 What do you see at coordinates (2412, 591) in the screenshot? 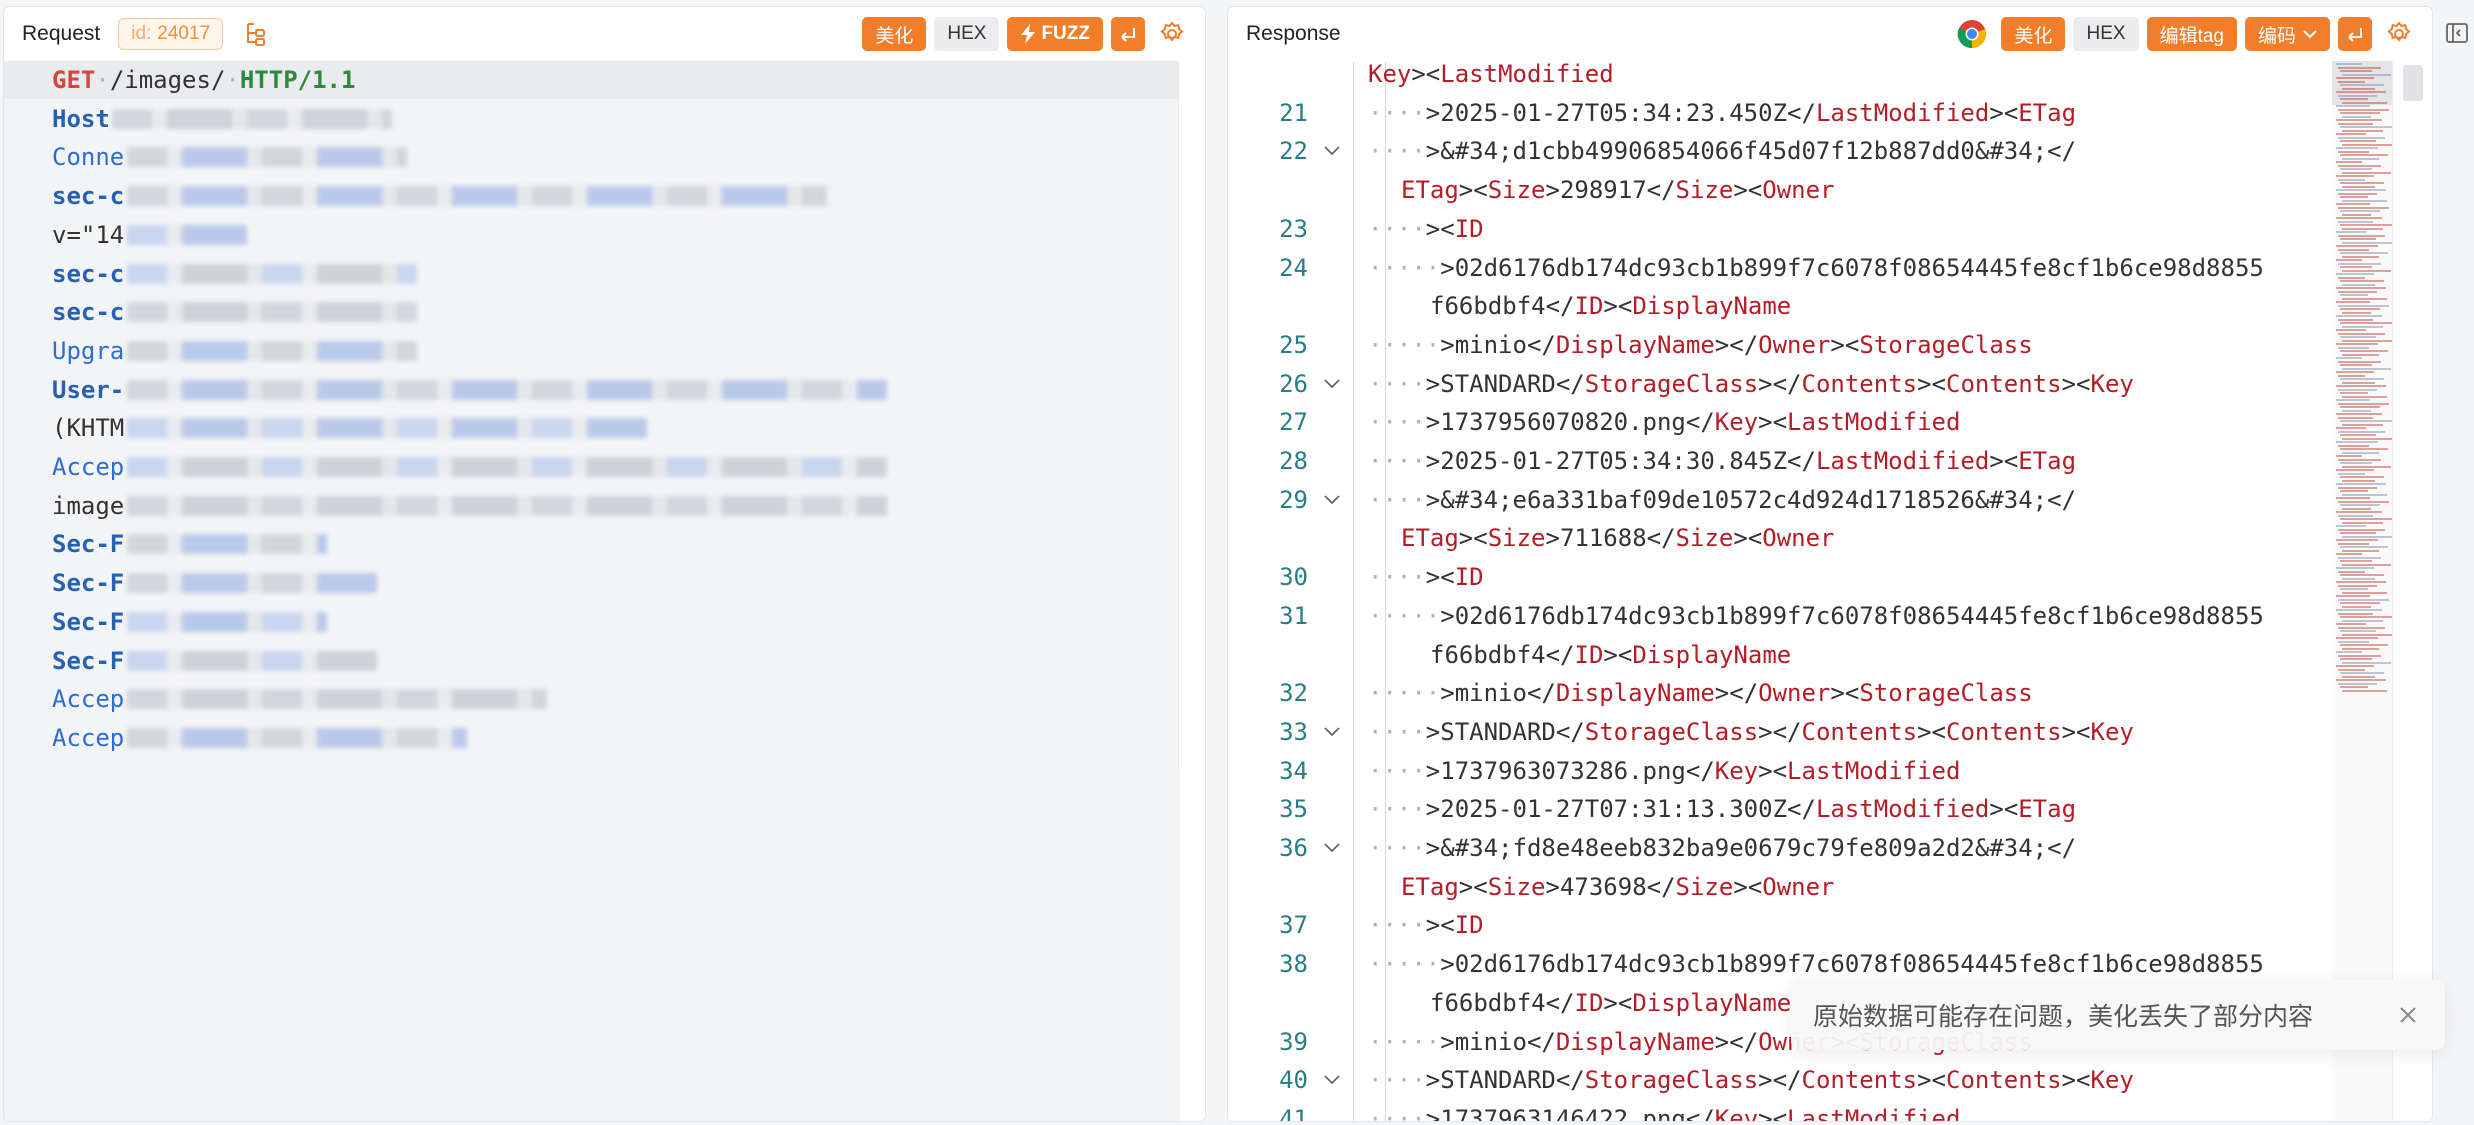
I see `response-scrollbar` at bounding box center [2412, 591].